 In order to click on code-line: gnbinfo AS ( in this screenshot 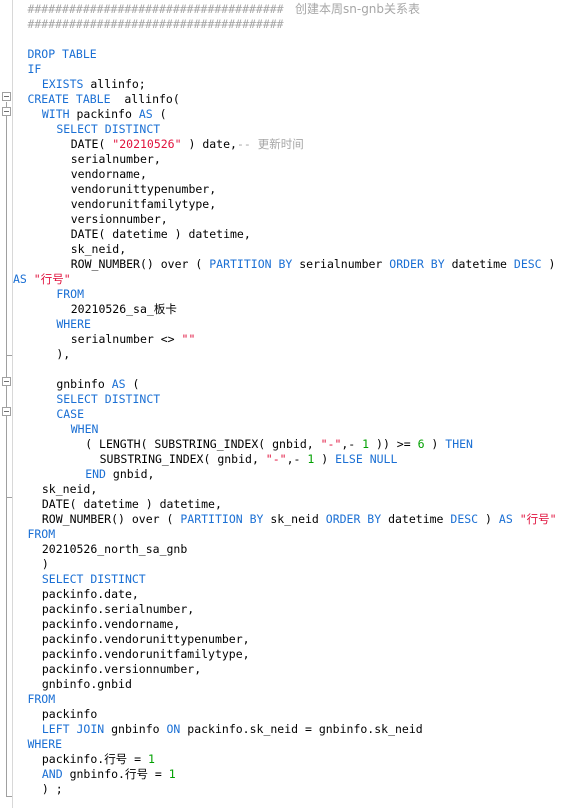, I will do `click(97, 384)`.